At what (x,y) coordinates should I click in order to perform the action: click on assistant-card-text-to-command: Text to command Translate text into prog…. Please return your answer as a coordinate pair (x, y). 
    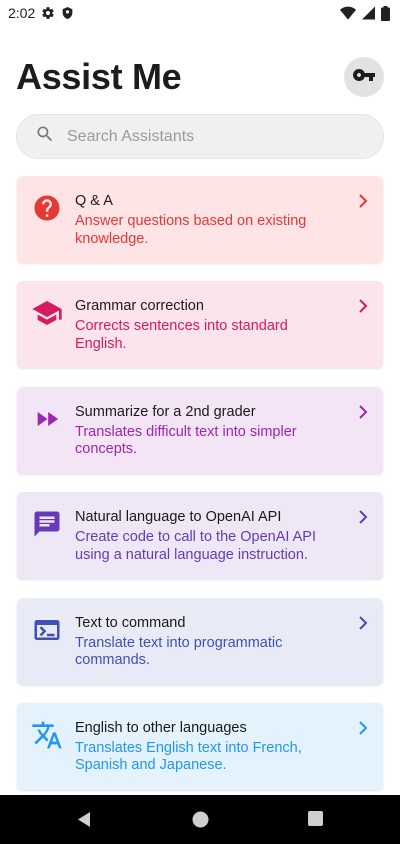
    Looking at the image, I should click on (200, 641).